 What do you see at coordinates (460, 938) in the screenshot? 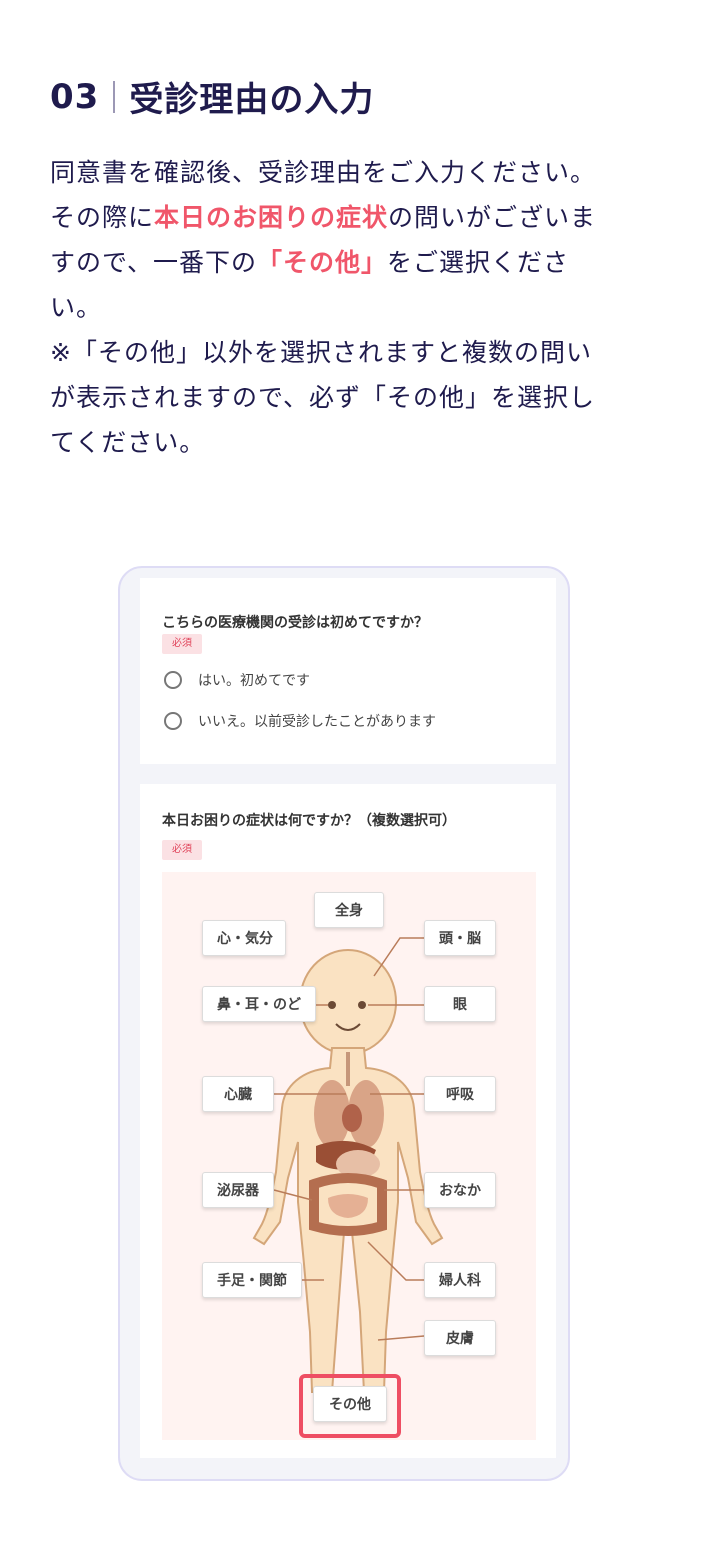
I see `body-part-head: 頭・脳` at bounding box center [460, 938].